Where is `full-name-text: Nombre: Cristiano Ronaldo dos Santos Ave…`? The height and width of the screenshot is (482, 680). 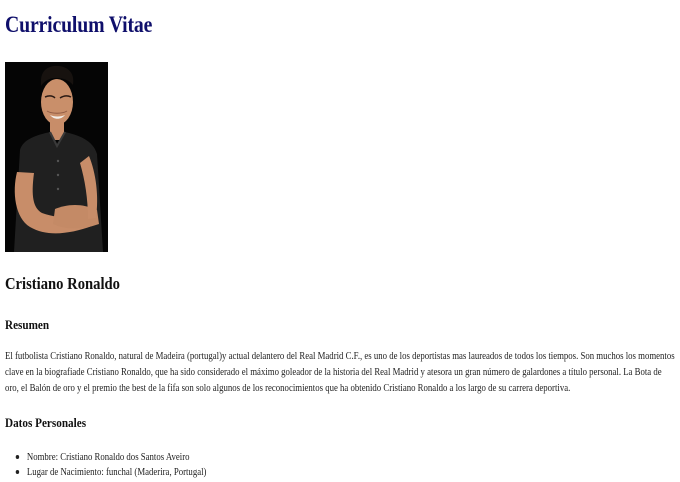
full-name-text: Nombre: Cristiano Ronaldo dos Santos Ave… is located at coordinates (108, 457).